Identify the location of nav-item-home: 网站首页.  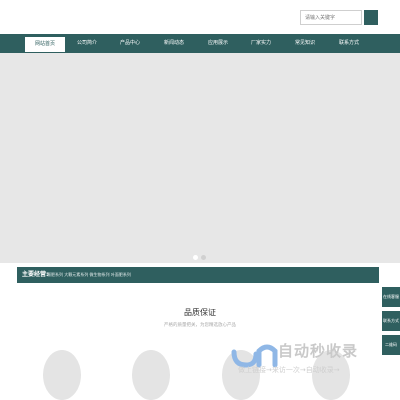
(45, 44).